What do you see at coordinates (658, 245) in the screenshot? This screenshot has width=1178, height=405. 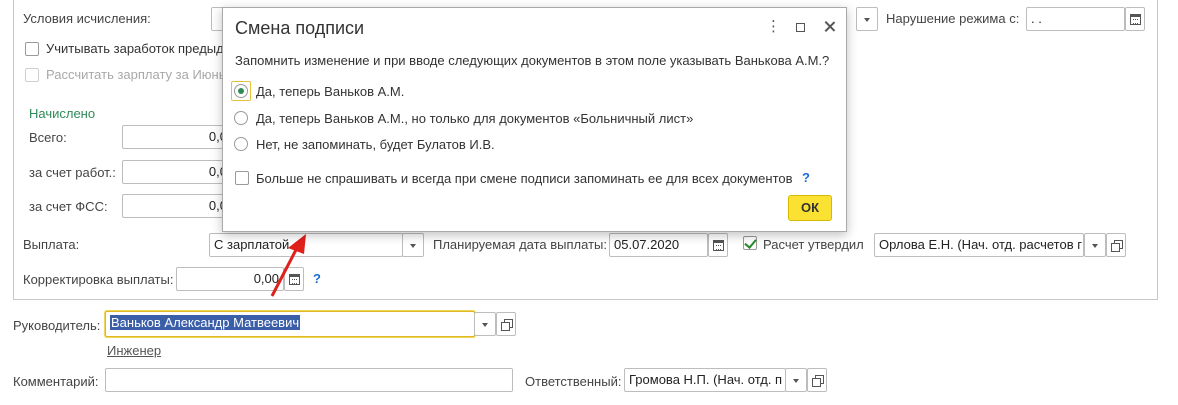 I see `planned-date-field: 05.07.2020` at bounding box center [658, 245].